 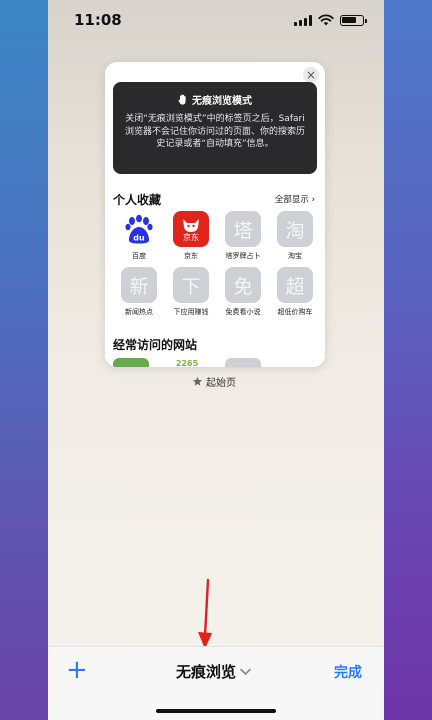 What do you see at coordinates (243, 256) in the screenshot?
I see `favorite-label: 塔罗牌占卜` at bounding box center [243, 256].